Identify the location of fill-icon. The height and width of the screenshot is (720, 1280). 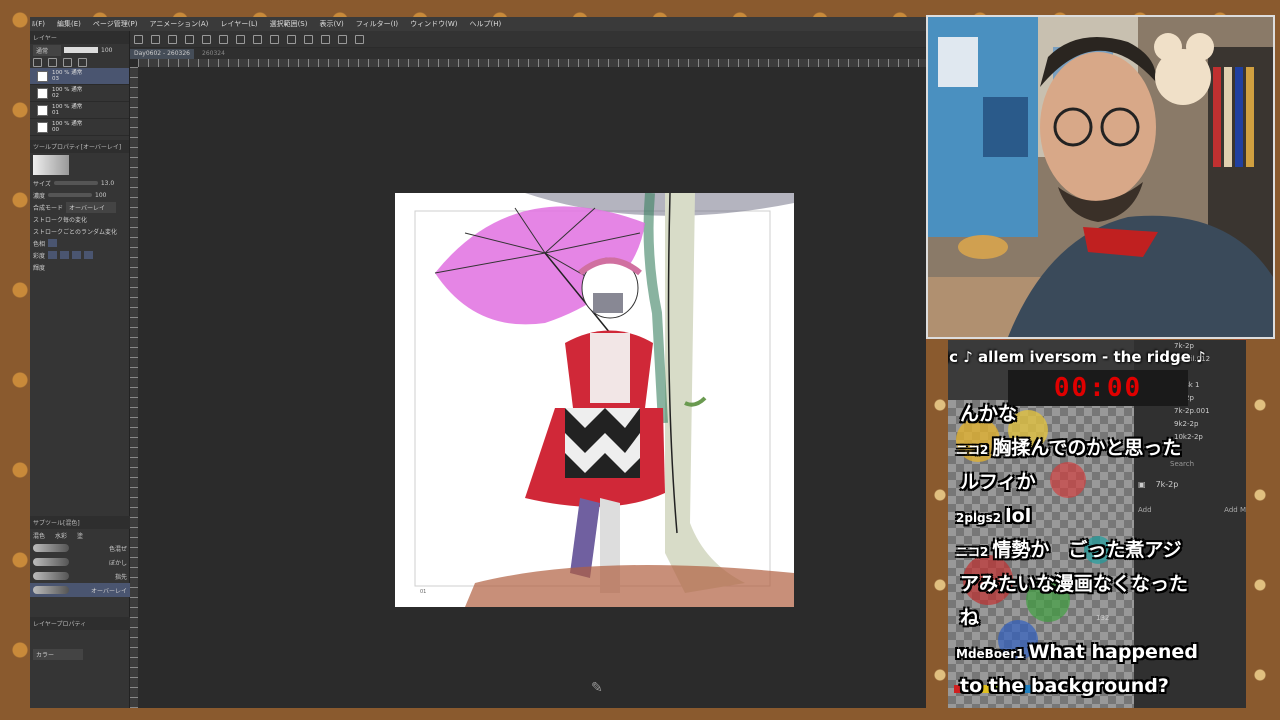
(240, 39).